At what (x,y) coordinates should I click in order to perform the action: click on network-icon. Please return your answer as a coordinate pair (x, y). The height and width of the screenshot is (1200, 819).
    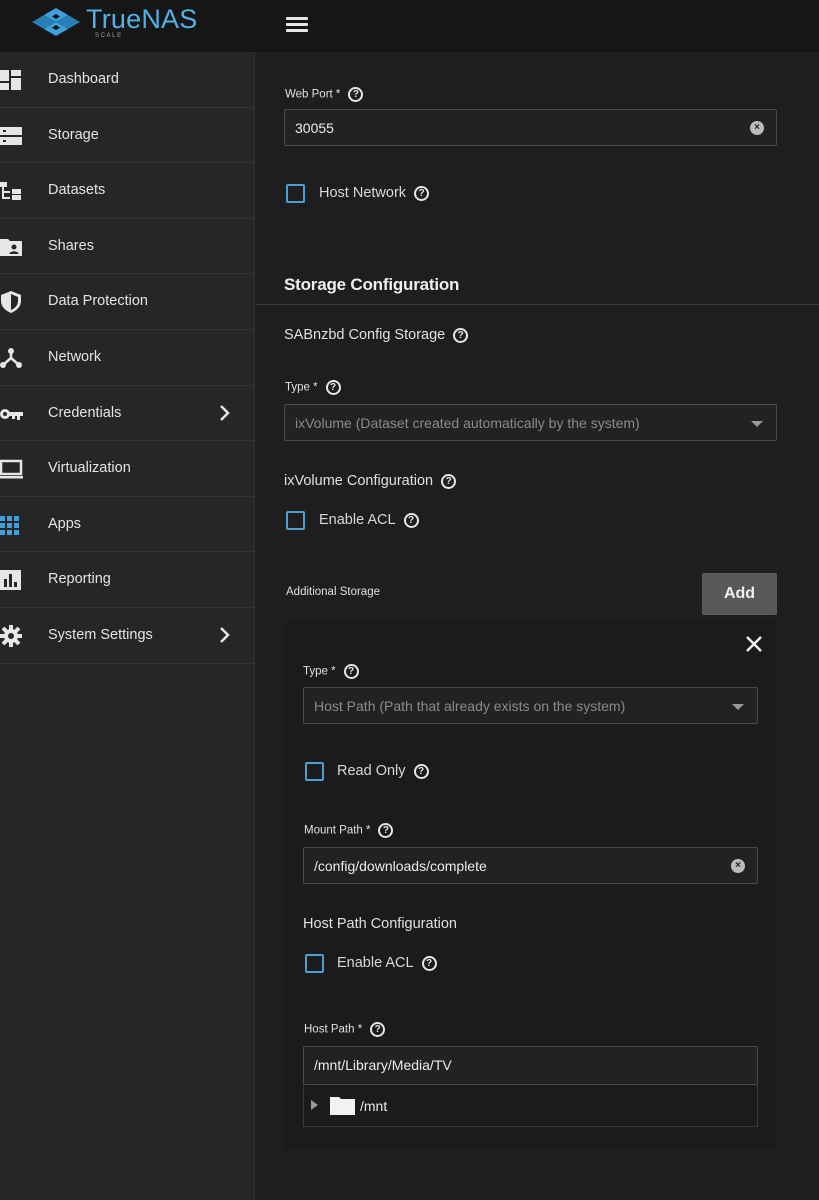
    Looking at the image, I should click on (11, 357).